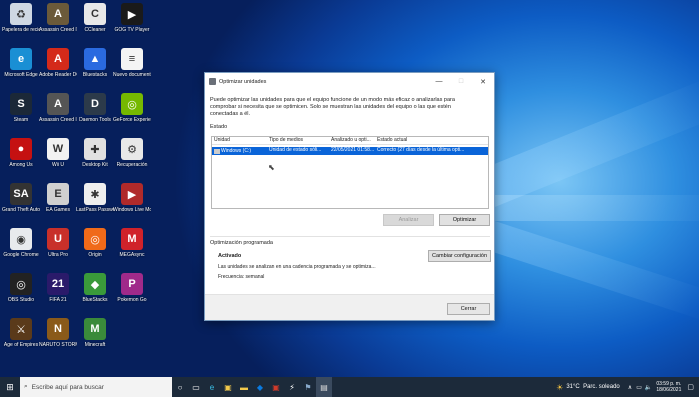 Image resolution: width=699 pixels, height=397 pixels. What do you see at coordinates (239, 140) in the screenshot?
I see `col-drive: Unidad` at bounding box center [239, 140].